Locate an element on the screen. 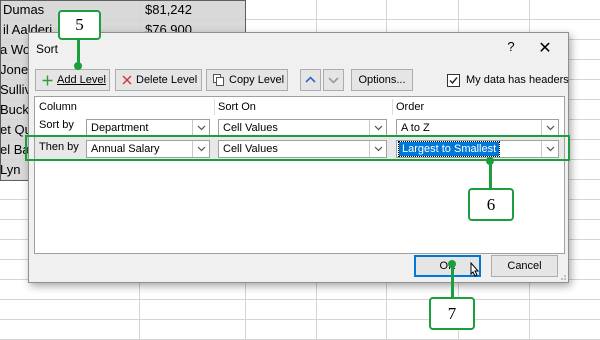  add-level-label: Add Level is located at coordinates (81, 80).